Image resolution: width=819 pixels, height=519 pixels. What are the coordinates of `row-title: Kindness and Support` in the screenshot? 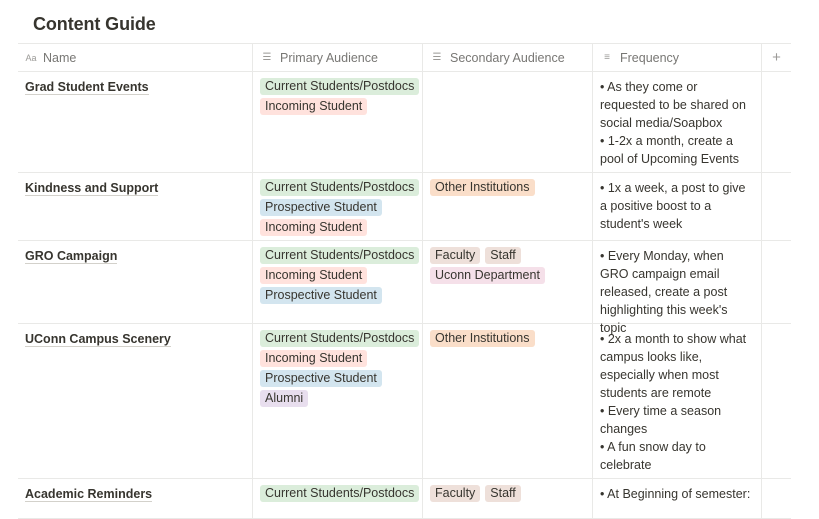 It's located at (92, 188).